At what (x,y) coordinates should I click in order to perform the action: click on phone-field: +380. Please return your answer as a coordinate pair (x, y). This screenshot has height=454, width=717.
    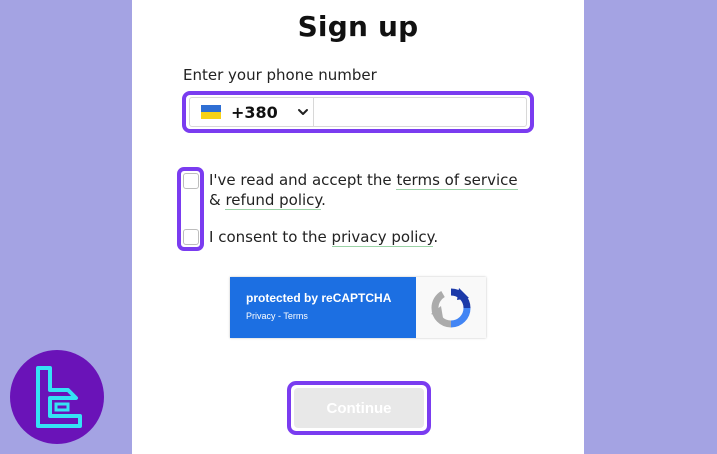
    Looking at the image, I should click on (358, 112).